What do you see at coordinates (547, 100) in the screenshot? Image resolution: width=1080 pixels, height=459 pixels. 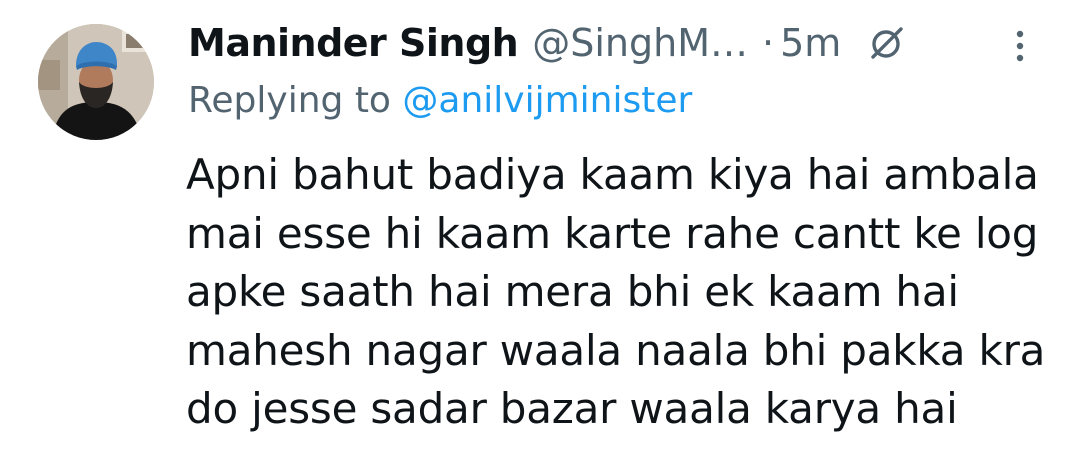 I see `replying-to-mention: @anilvijminister` at bounding box center [547, 100].